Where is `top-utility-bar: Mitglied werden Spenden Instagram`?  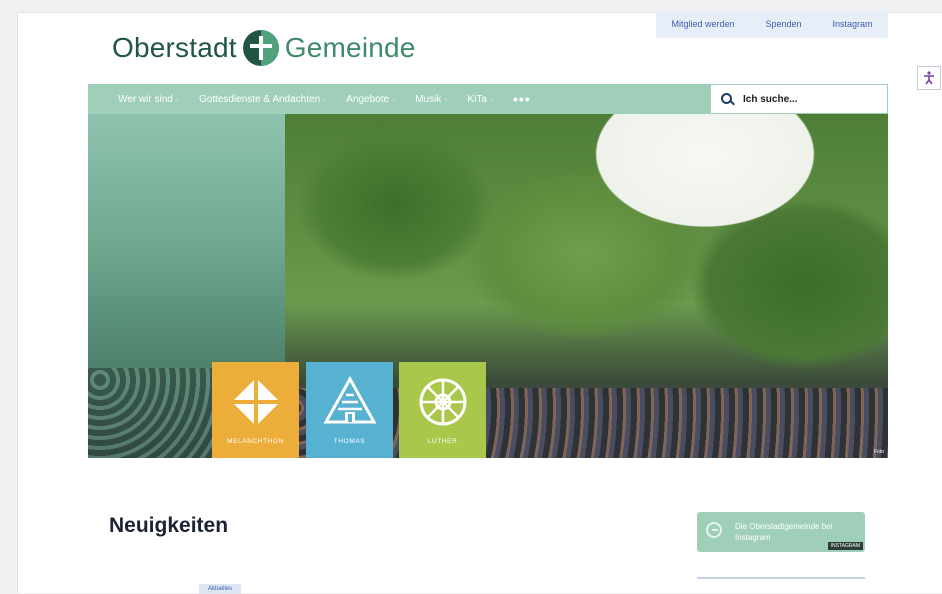 top-utility-bar: Mitglied werden Spenden Instagram is located at coordinates (772, 24).